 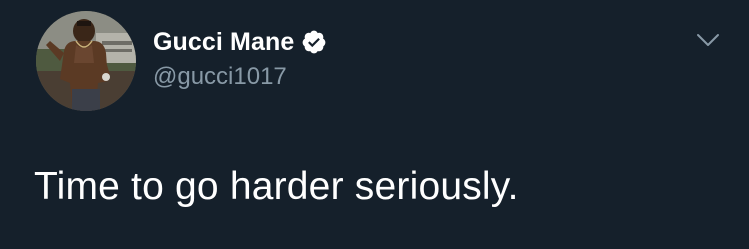 I want to click on verified-badge-icon, so click(x=314, y=42).